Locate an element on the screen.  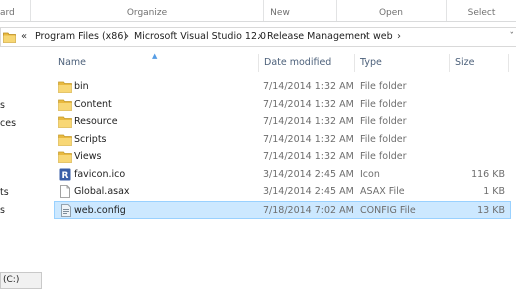
file-list-header: ▲ Name Date modified Type Size is located at coordinates (281, 63).